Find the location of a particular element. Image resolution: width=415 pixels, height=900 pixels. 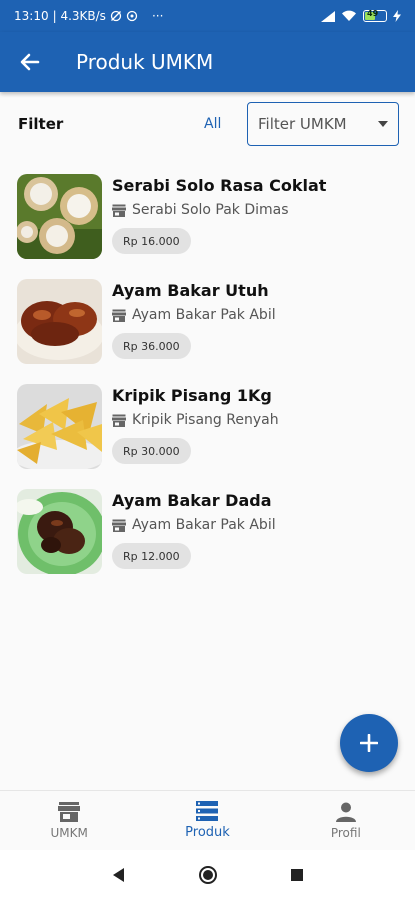

serabi-photo is located at coordinates (59, 216).